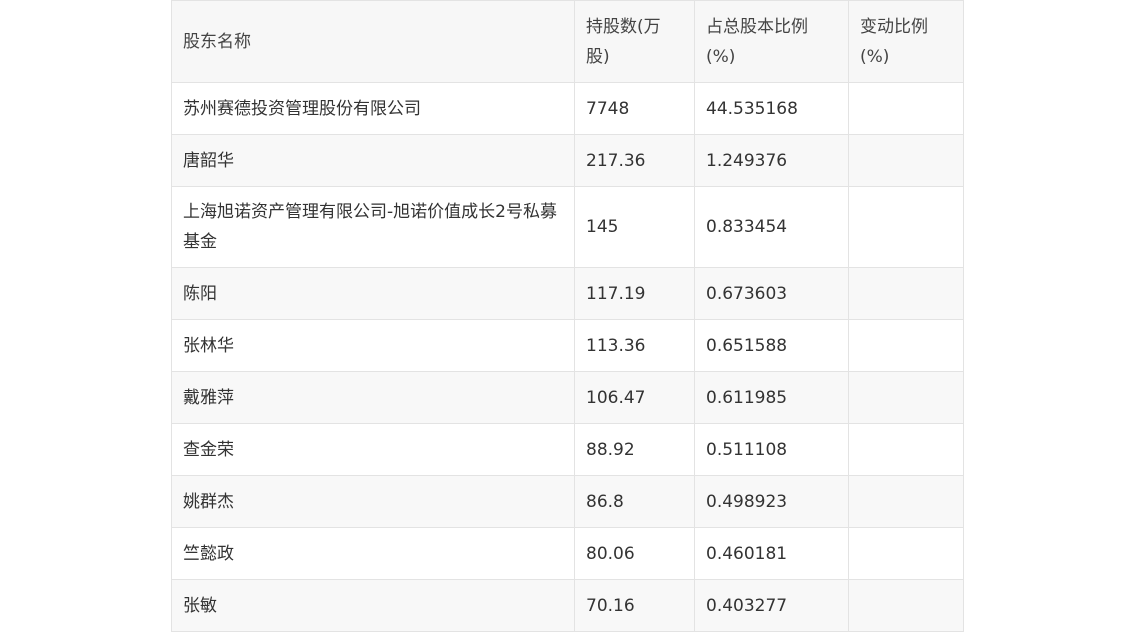  Describe the element at coordinates (771, 605) in the screenshot. I see `cell-ratio: 0.403277` at that location.